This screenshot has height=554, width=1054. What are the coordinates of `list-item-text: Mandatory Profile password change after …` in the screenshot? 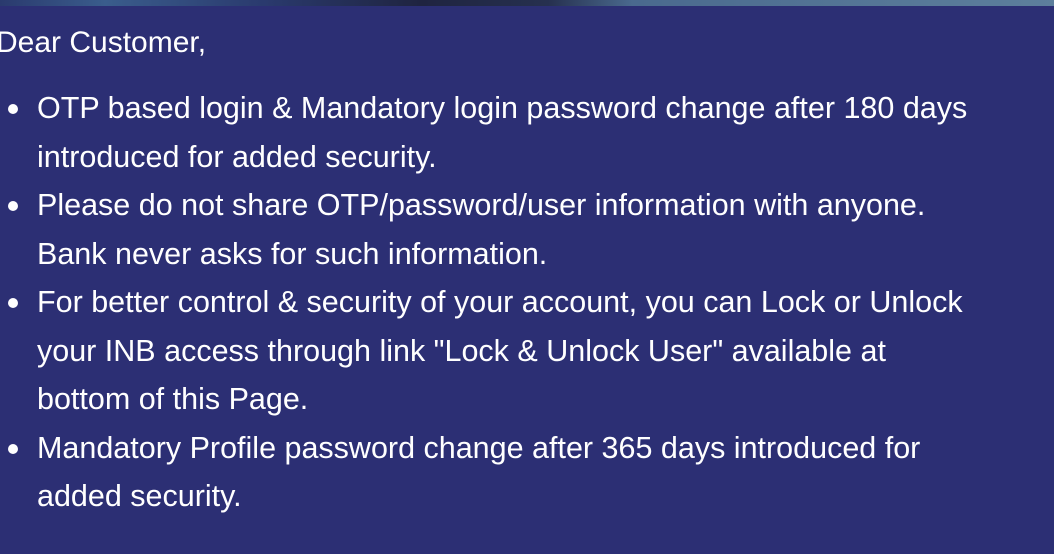 It's located at (479, 472).